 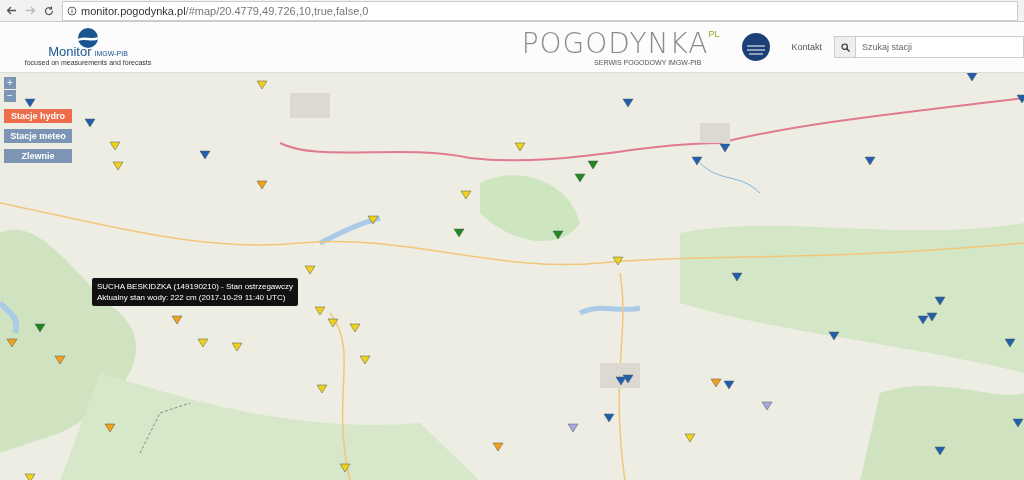 I want to click on monitor-logo-name: Monitor, so click(x=70, y=51).